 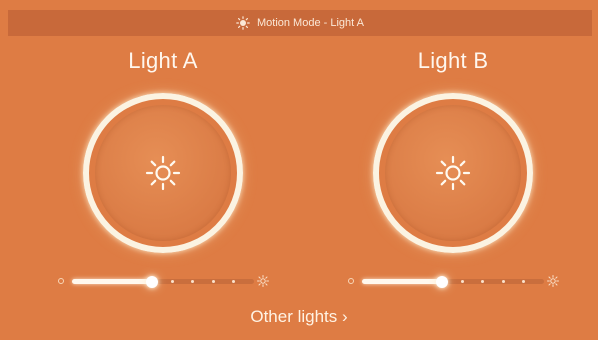 I want to click on light-a-brightness-slider, so click(x=163, y=282).